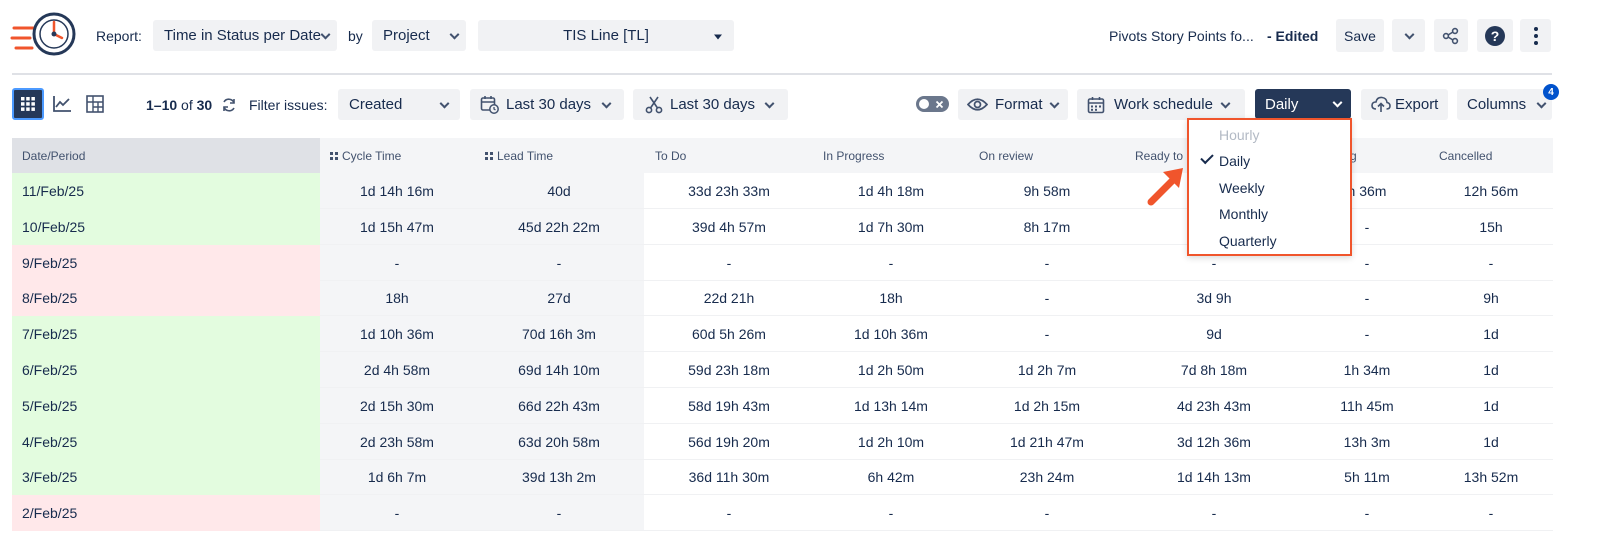 This screenshot has width=1600, height=556. I want to click on date-range-2-value: Last 30 days, so click(713, 104).